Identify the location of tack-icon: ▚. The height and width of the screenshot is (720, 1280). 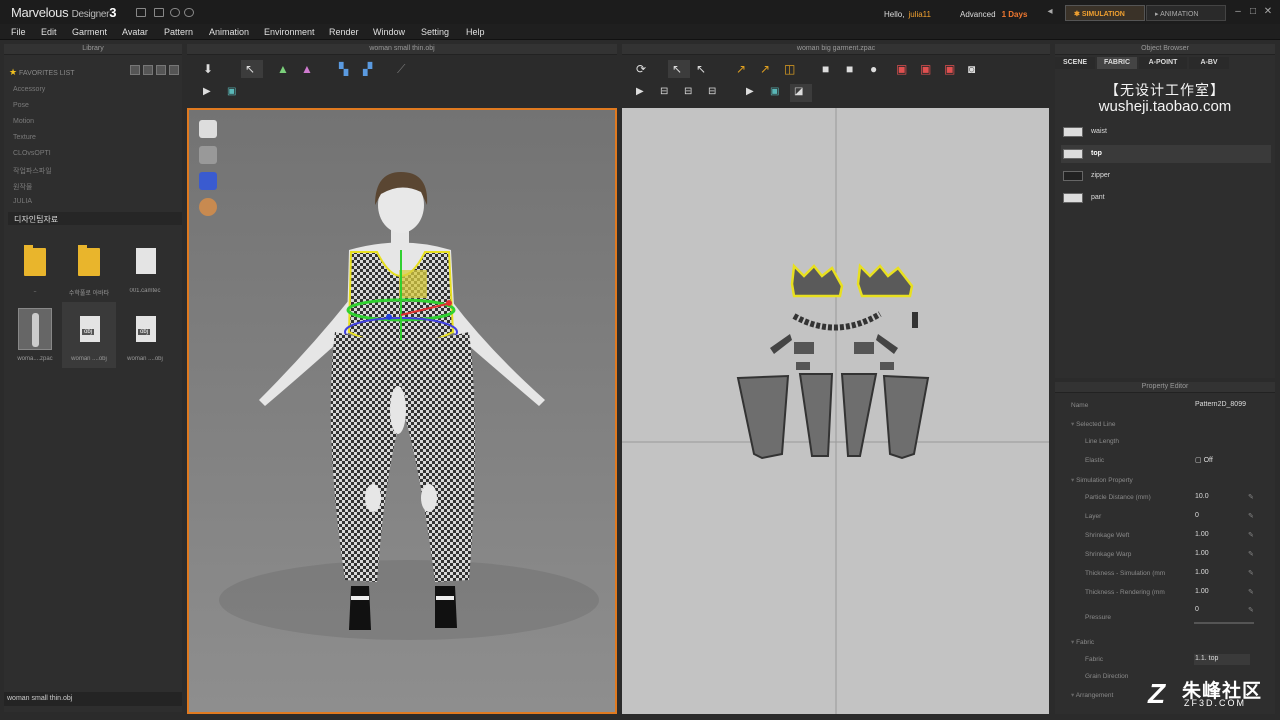
(346, 69).